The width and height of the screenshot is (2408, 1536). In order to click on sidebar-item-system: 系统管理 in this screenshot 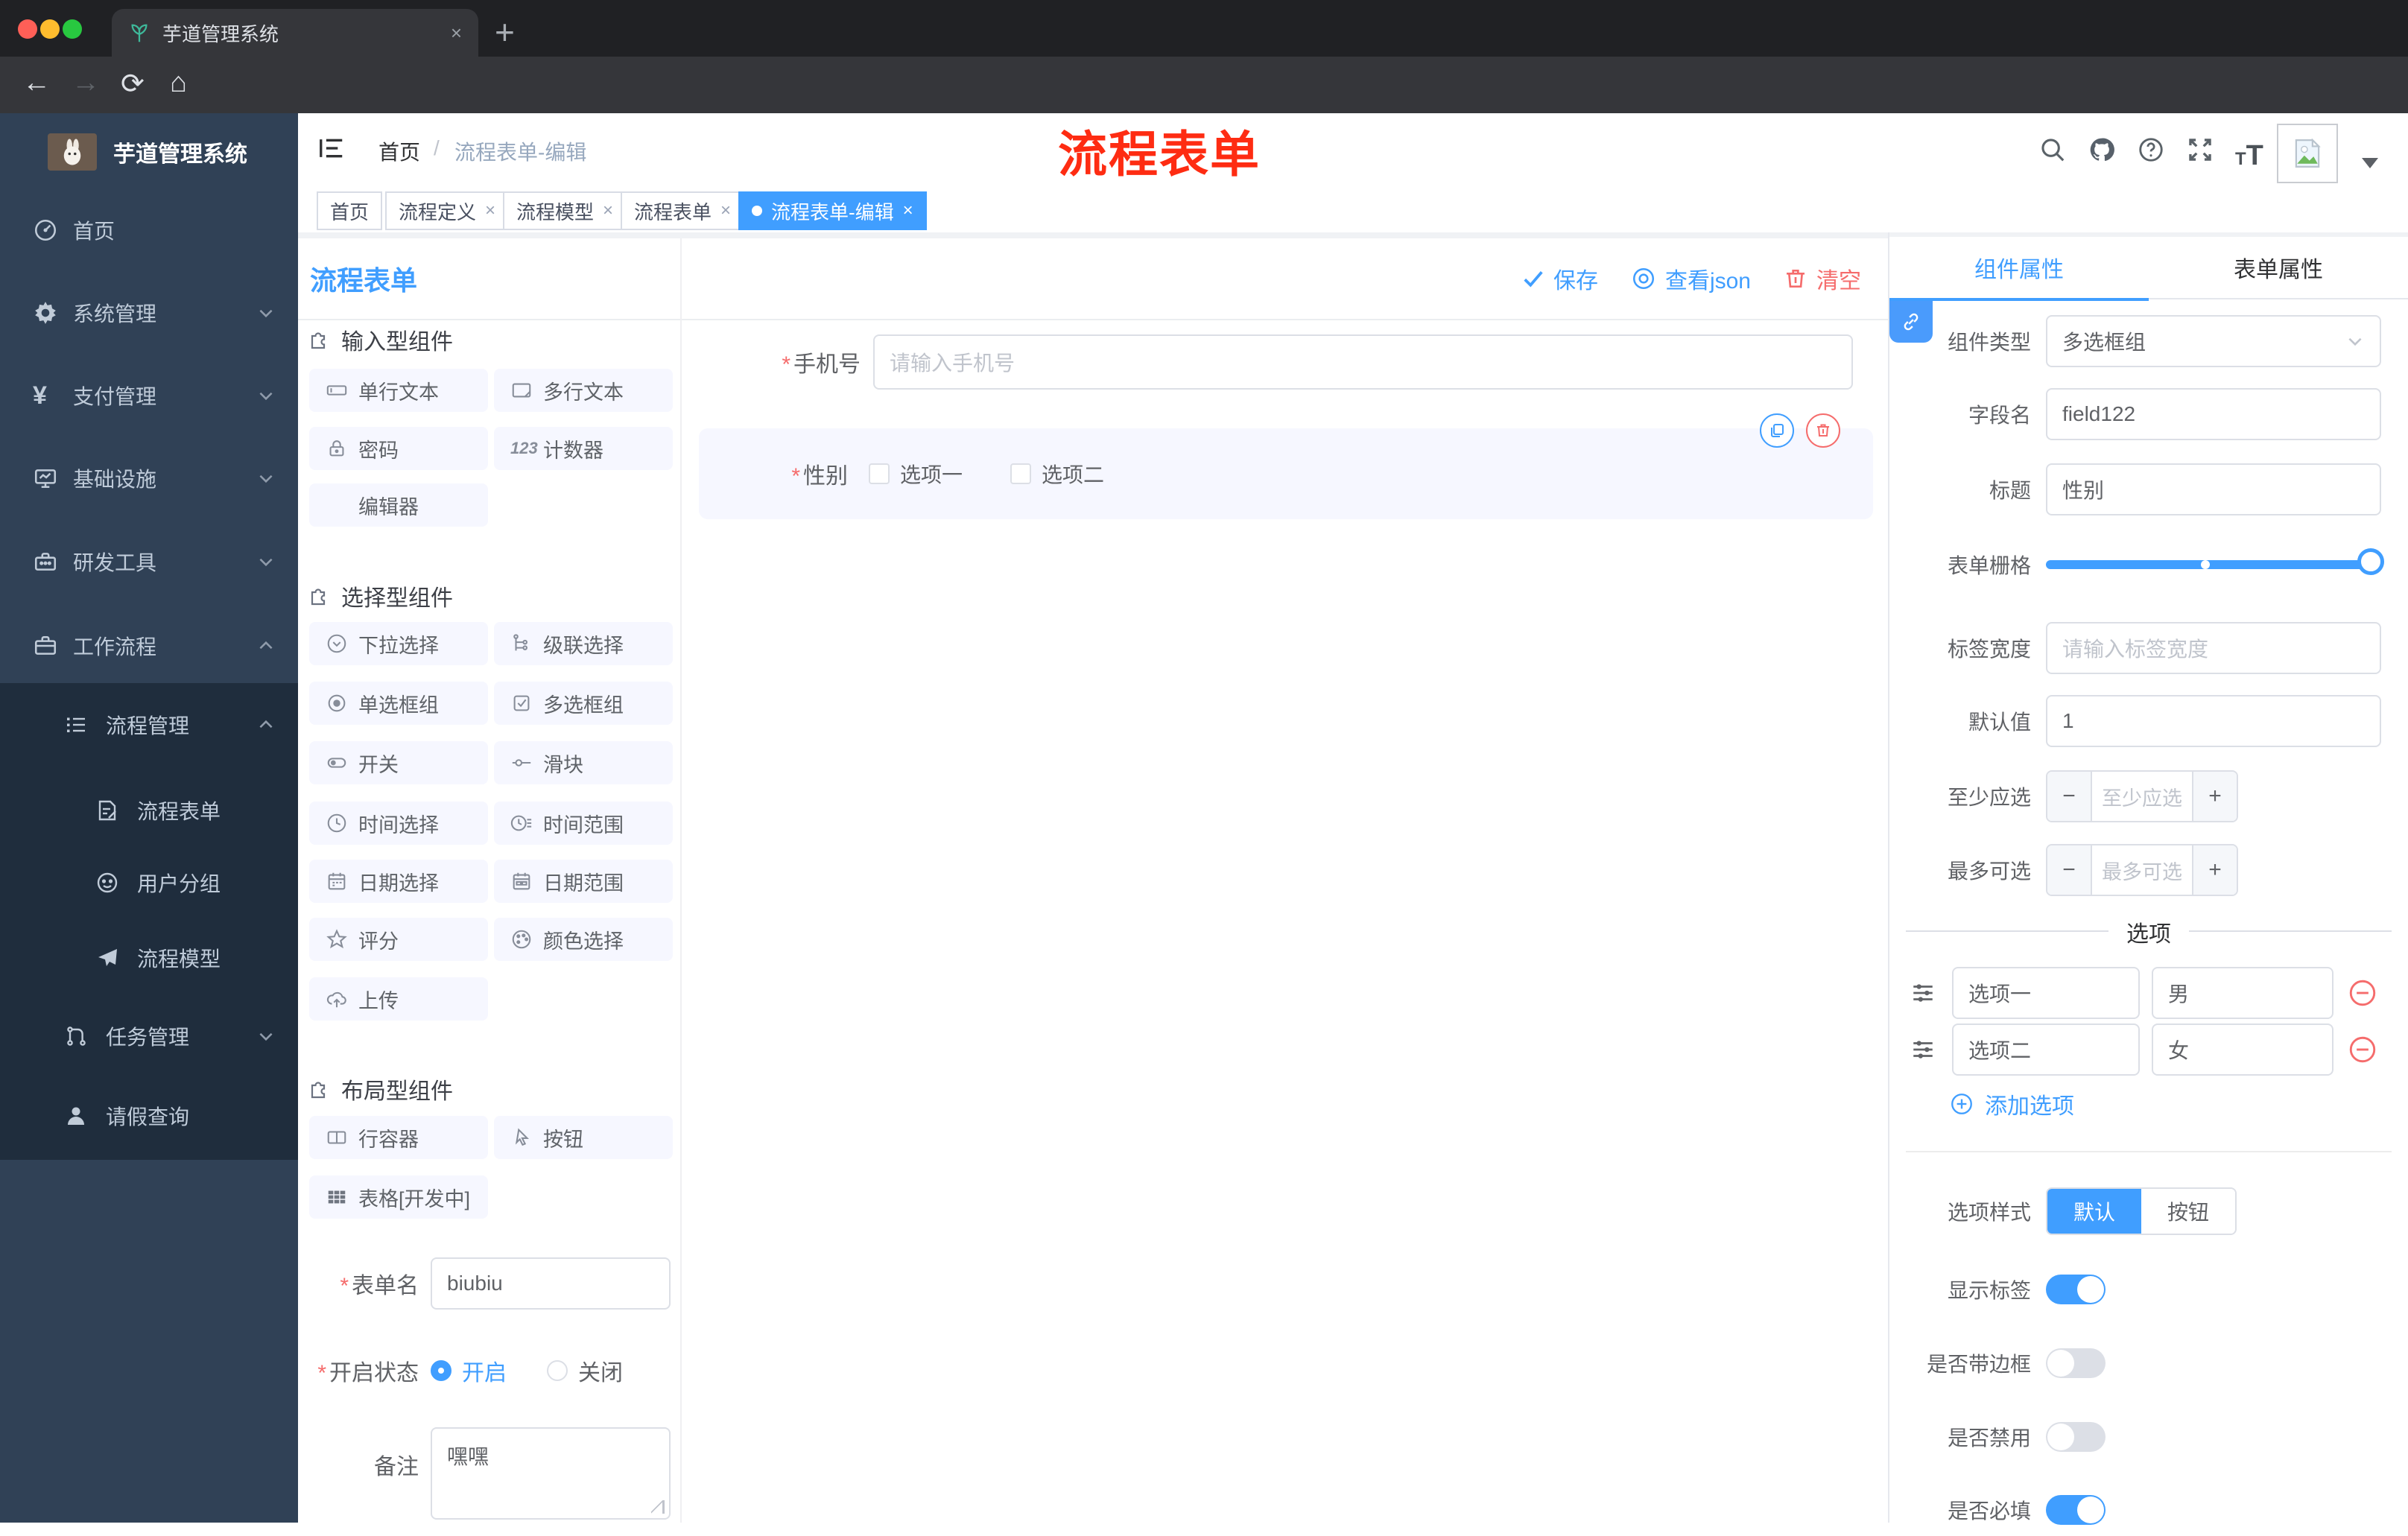, I will do `click(149, 313)`.